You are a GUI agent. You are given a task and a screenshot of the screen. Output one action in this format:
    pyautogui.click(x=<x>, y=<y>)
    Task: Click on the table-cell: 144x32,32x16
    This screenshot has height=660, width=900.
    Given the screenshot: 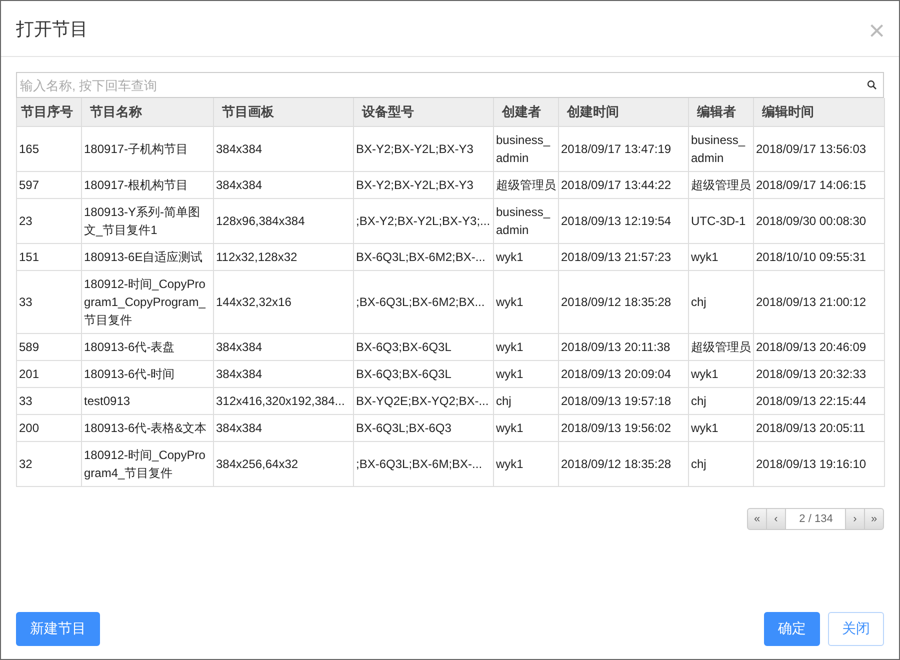 What is the action you would take?
    pyautogui.click(x=284, y=302)
    